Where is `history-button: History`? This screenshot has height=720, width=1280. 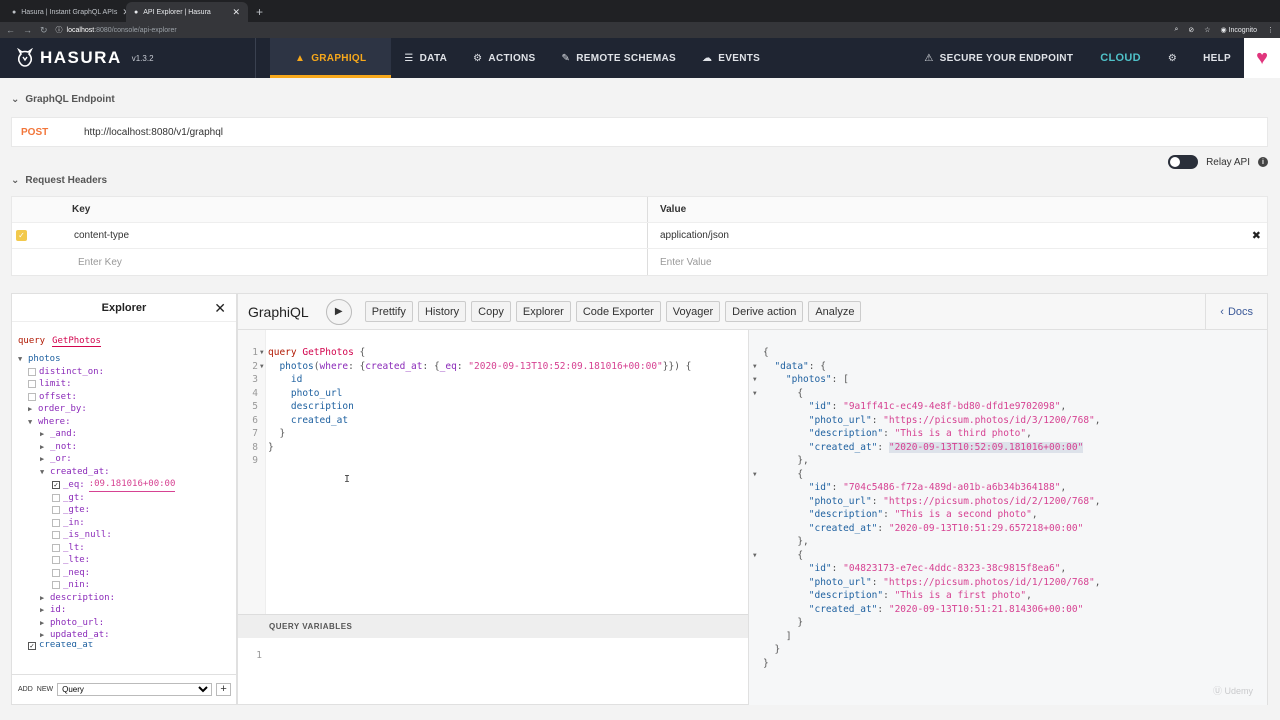
history-button: History is located at coordinates (442, 311).